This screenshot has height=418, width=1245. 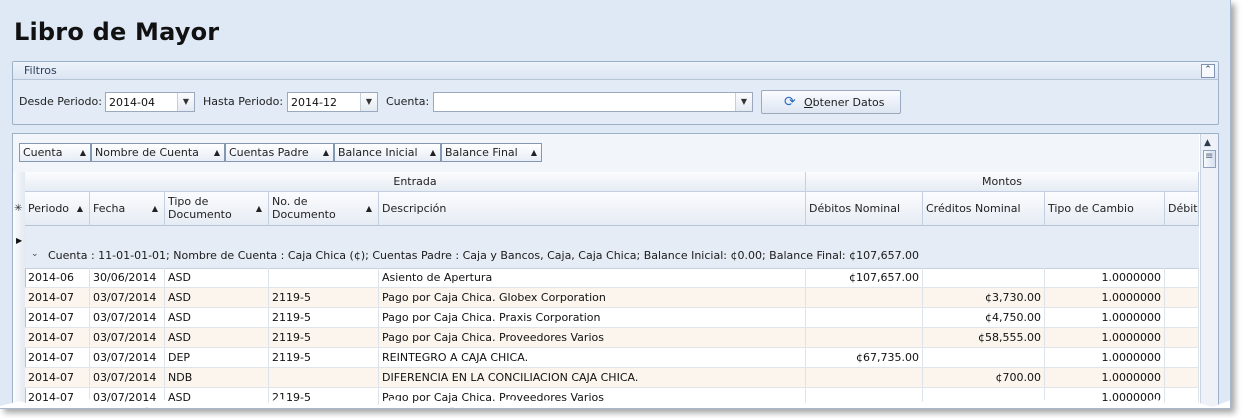 I want to click on vertical-scrollbar: ▲, so click(x=1209, y=271).